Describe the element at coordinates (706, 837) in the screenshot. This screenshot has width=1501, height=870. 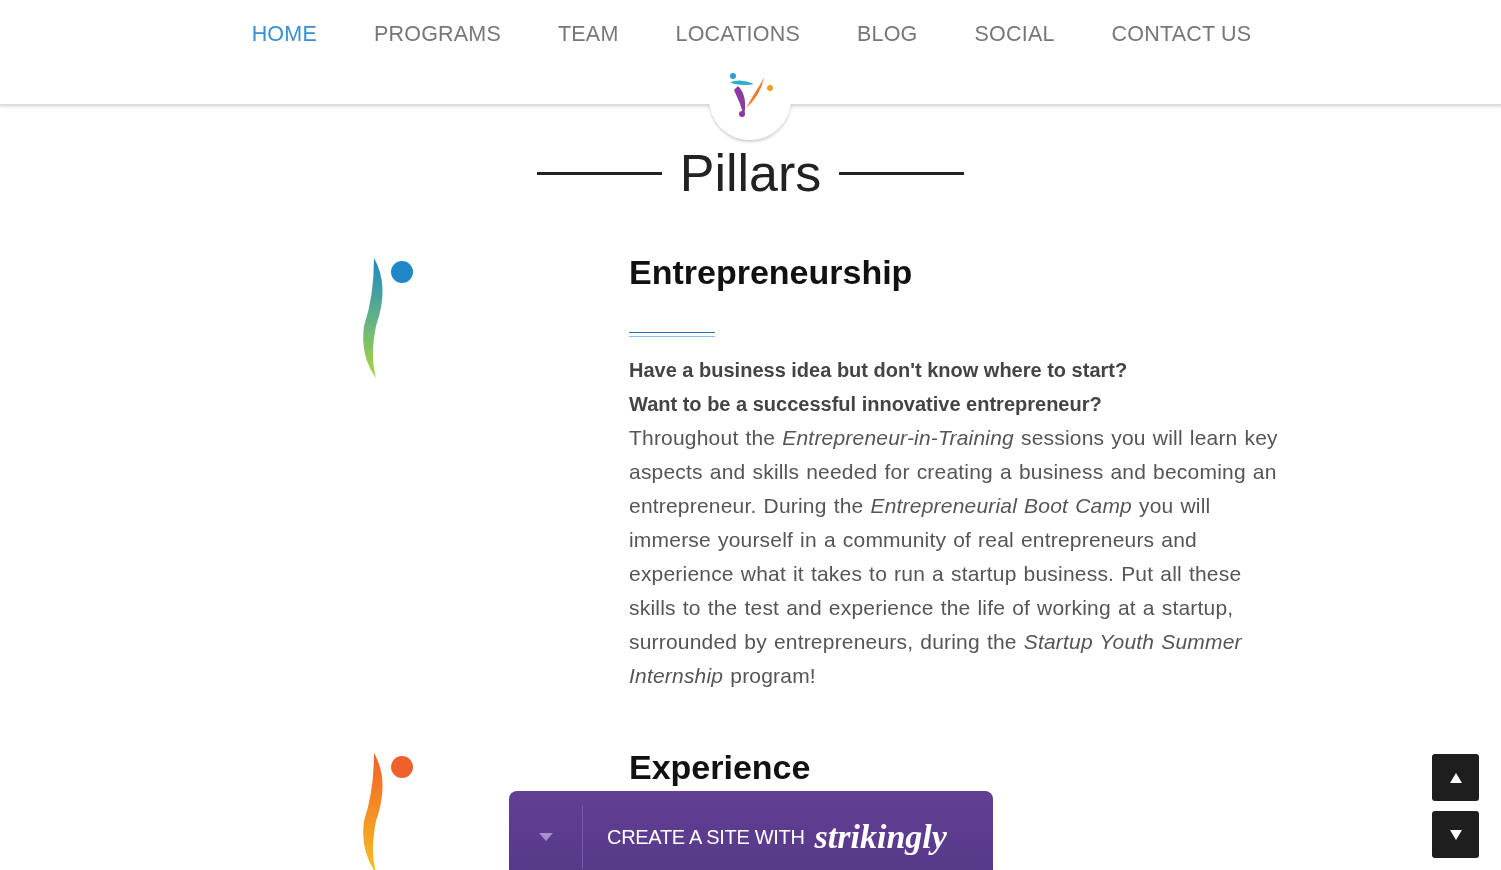
I see `banner-text: CREATE A SITE WITH` at that location.